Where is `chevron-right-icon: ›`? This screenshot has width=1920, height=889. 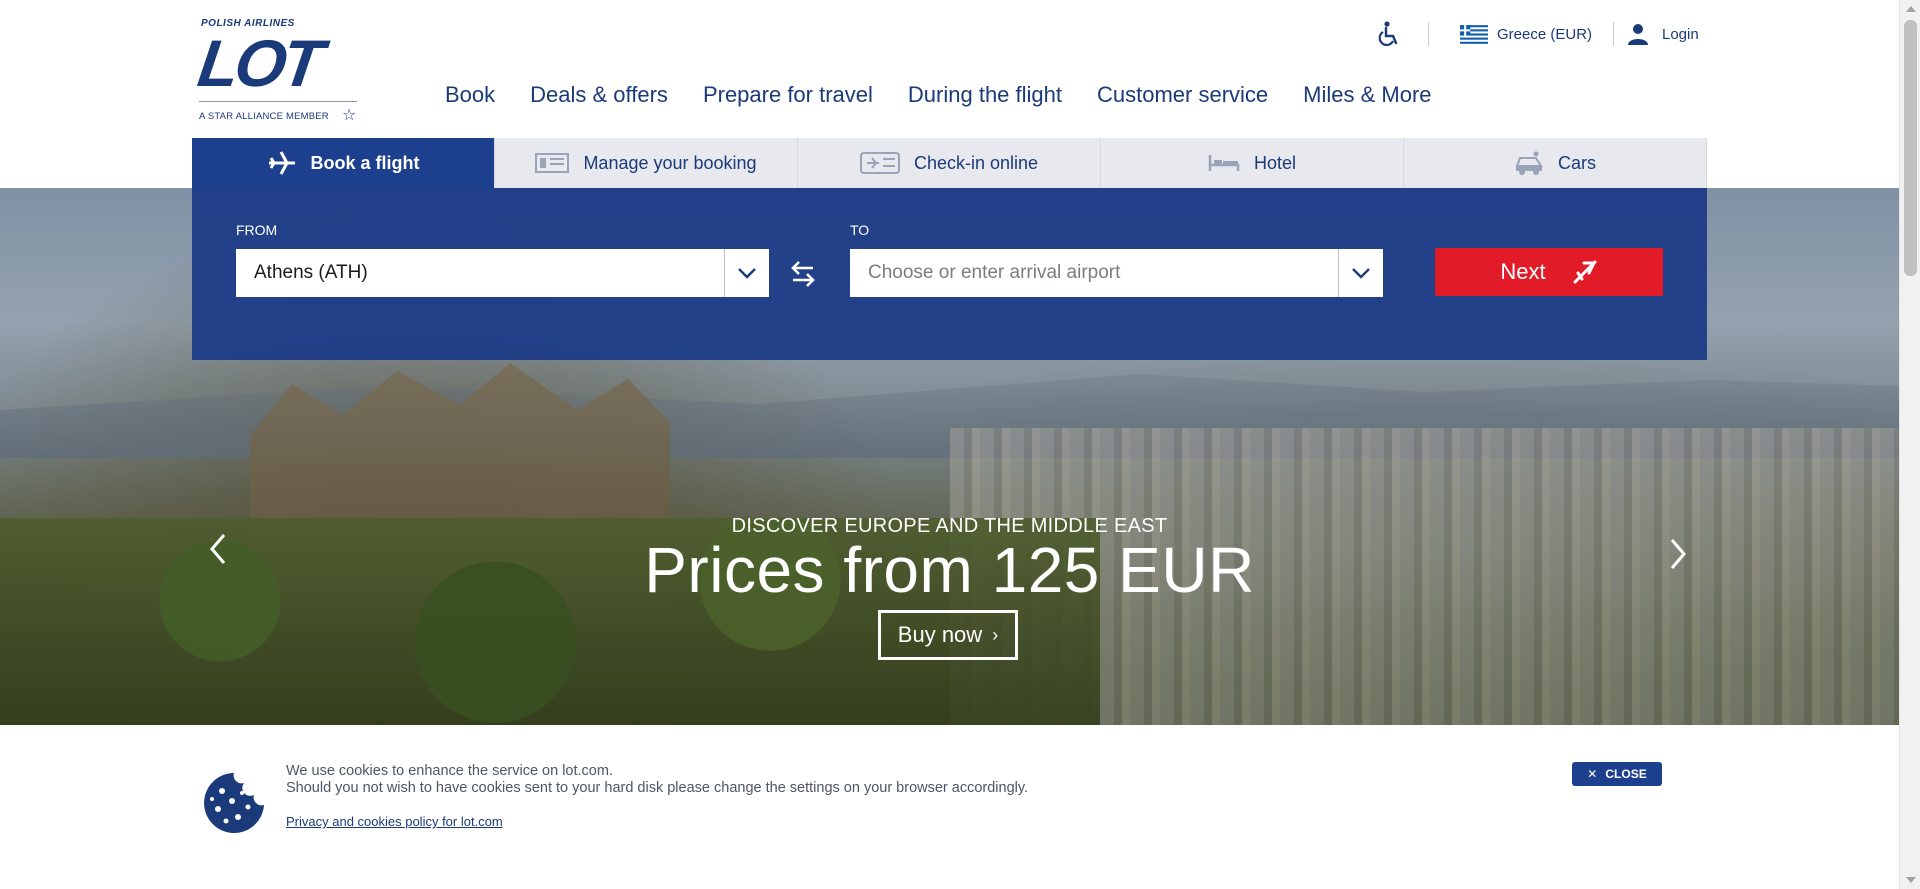 chevron-right-icon: › is located at coordinates (995, 634).